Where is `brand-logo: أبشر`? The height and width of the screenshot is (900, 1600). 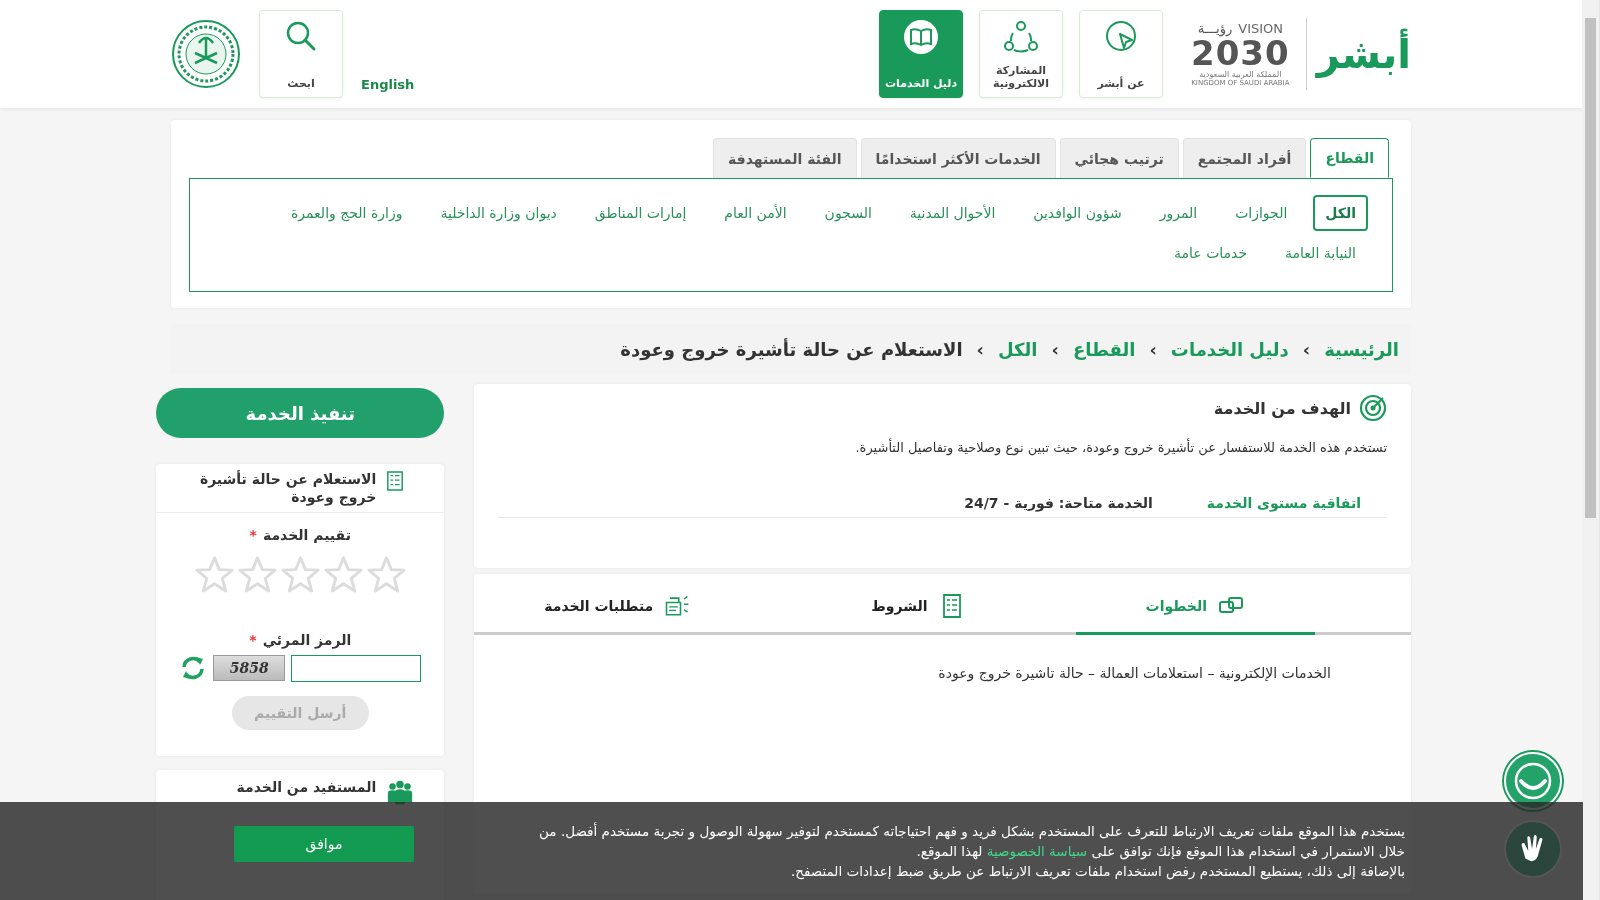 brand-logo: أبشر is located at coordinates (1358, 54).